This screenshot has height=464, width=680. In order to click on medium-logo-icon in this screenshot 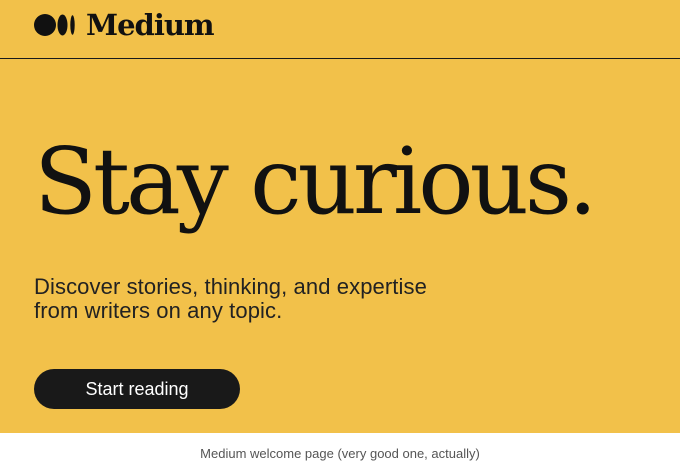, I will do `click(54, 25)`.